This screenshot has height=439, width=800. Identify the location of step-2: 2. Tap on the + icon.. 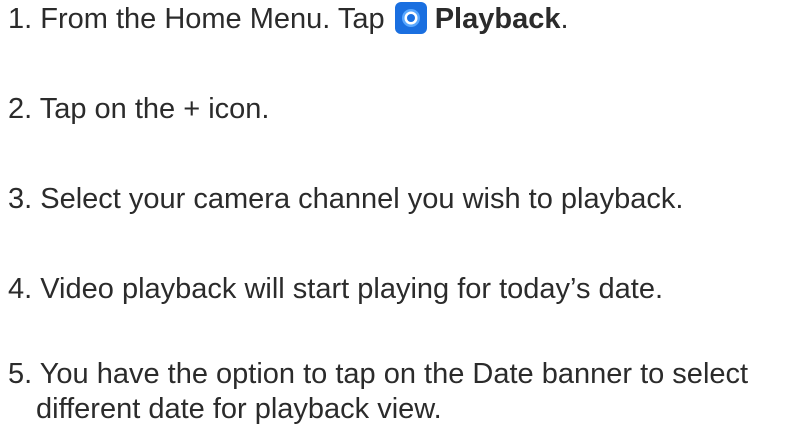
(139, 109).